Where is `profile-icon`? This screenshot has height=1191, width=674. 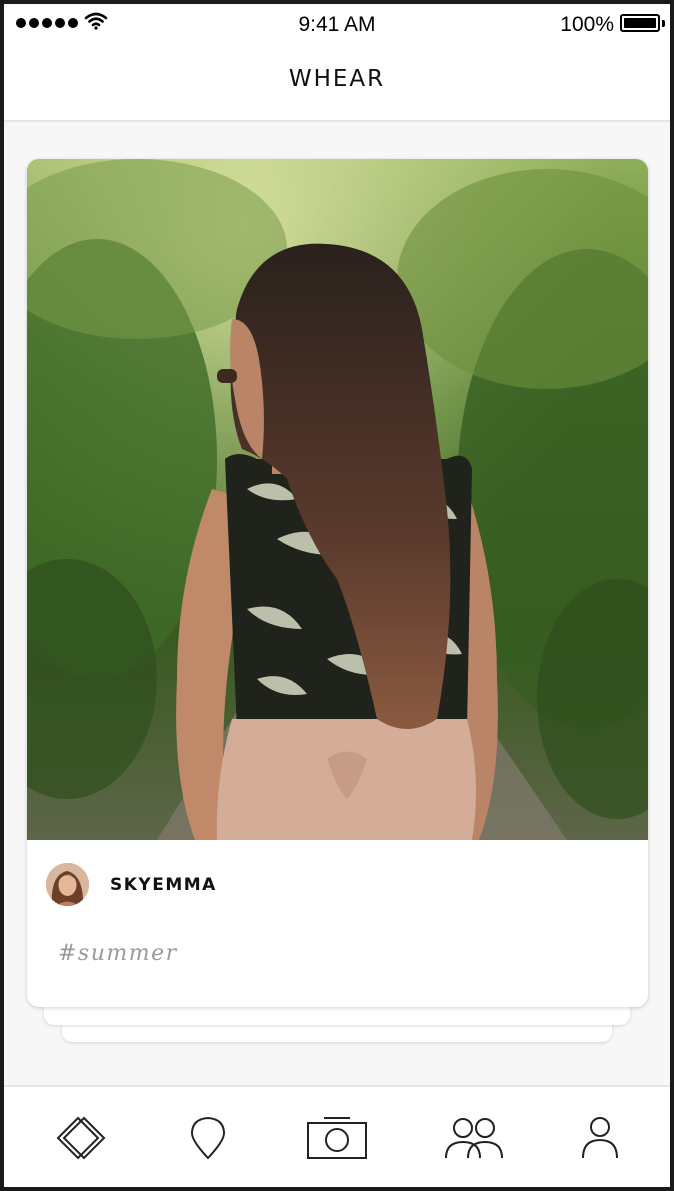
profile-icon is located at coordinates (600, 1138).